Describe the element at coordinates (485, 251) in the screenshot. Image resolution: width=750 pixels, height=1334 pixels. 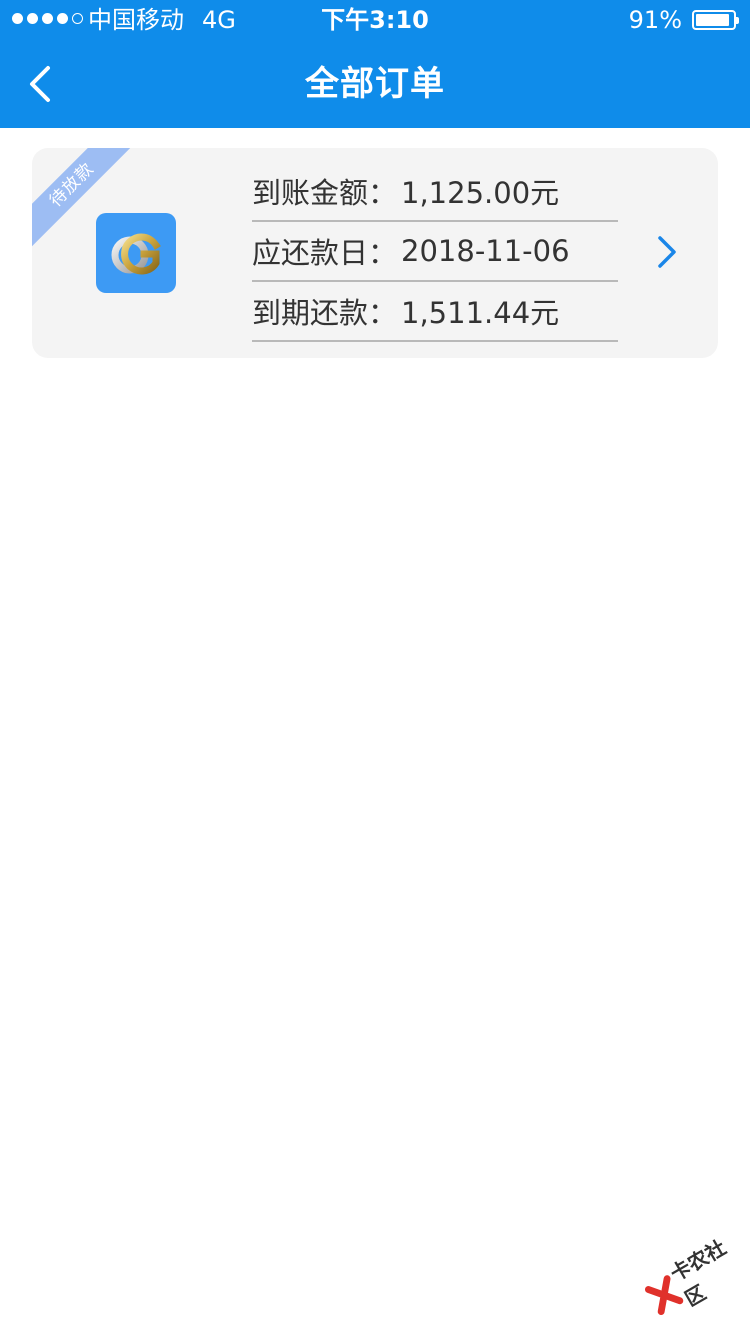
I see `info-value: 2018-11-06` at that location.